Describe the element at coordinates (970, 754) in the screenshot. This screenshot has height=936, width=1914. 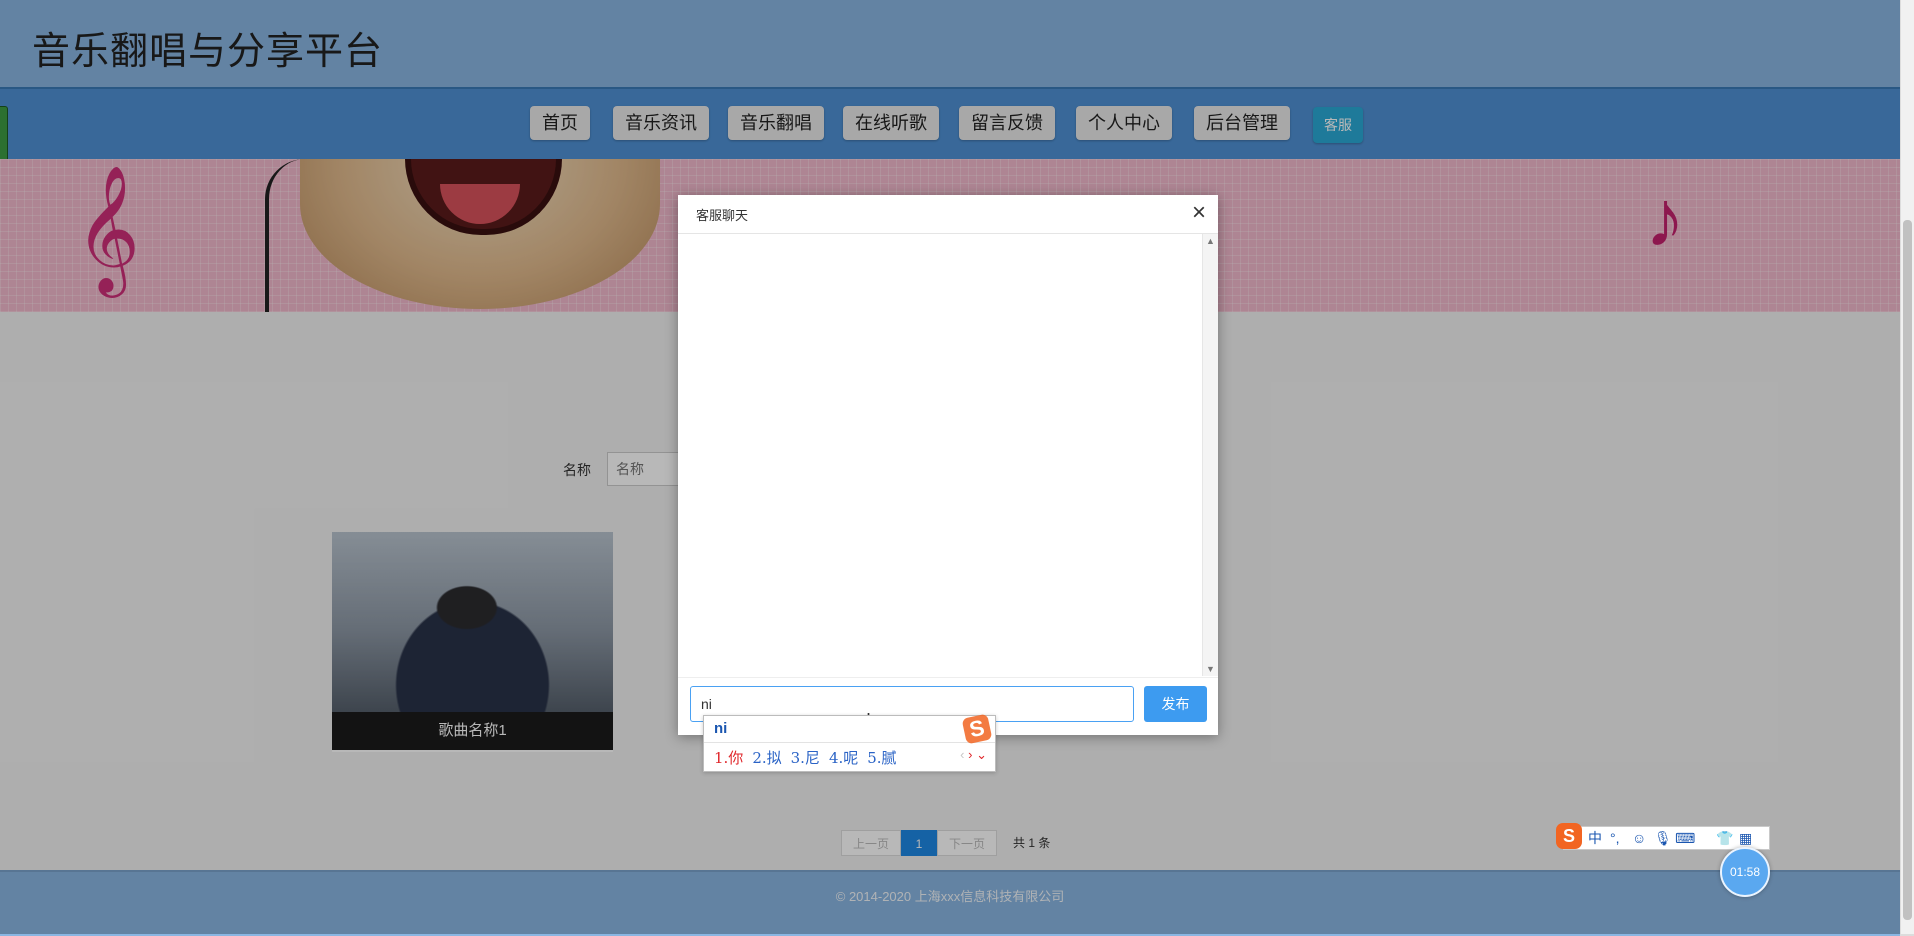
I see `chevron-right-icon: ›` at that location.